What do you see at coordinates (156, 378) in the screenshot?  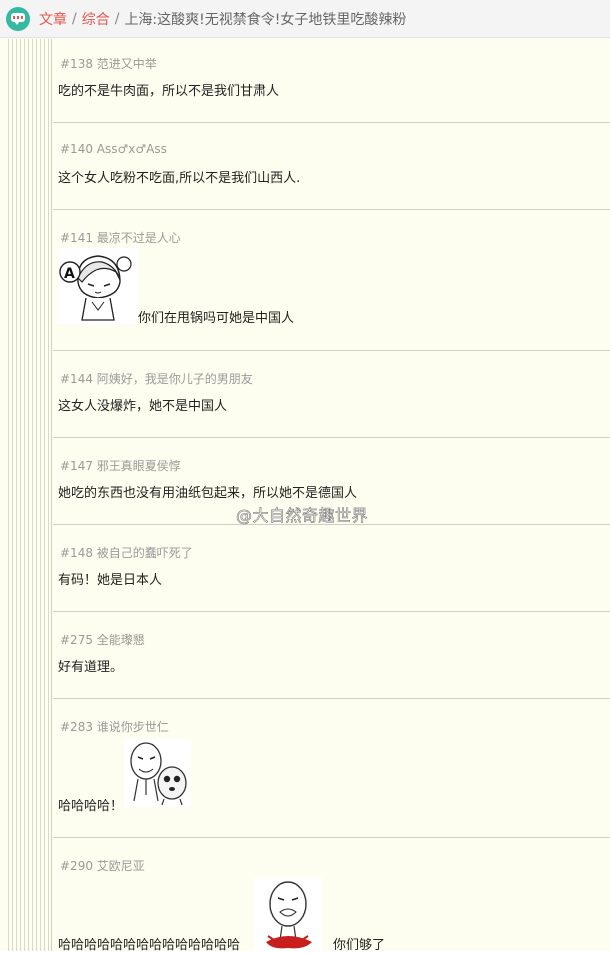 I see `comment-header: #144 阿姨好，我是你儿子的男朋友` at bounding box center [156, 378].